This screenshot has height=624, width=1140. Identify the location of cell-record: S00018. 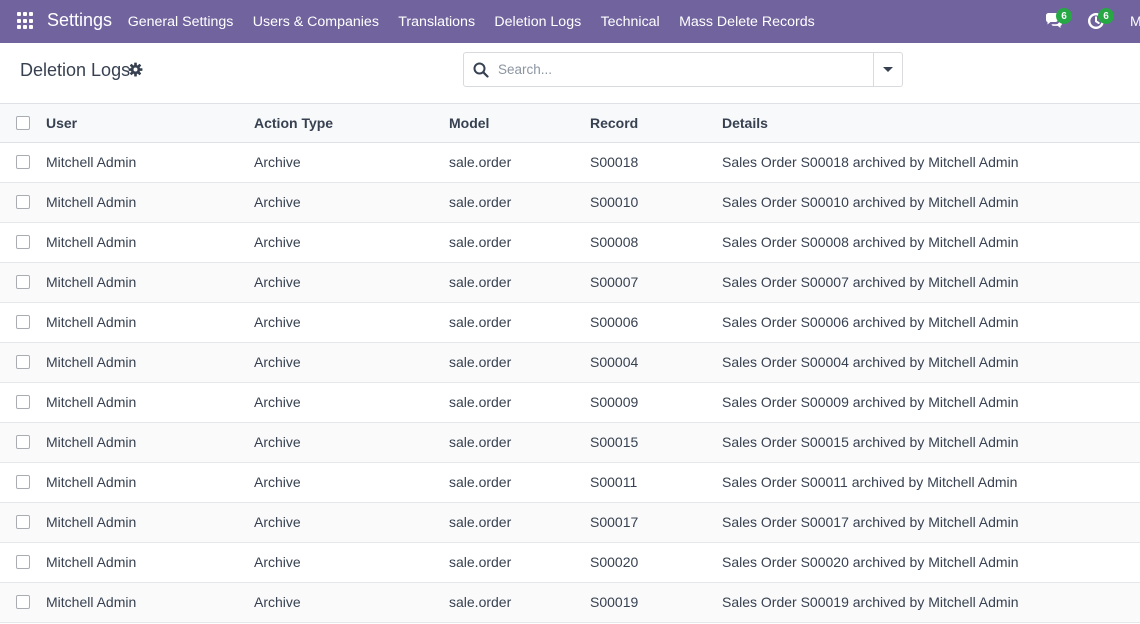
(656, 162).